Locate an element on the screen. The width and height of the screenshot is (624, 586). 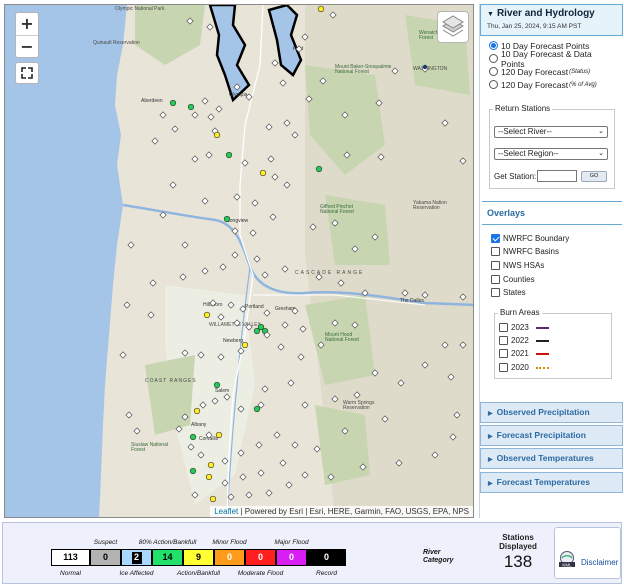
burn-area-2021: 2021 is located at coordinates (524, 353).